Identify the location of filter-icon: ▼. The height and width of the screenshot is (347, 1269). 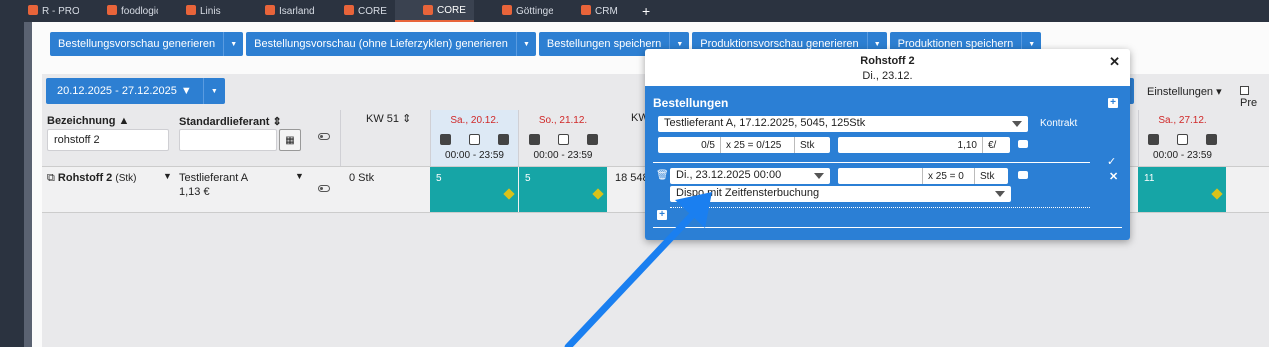
(186, 91).